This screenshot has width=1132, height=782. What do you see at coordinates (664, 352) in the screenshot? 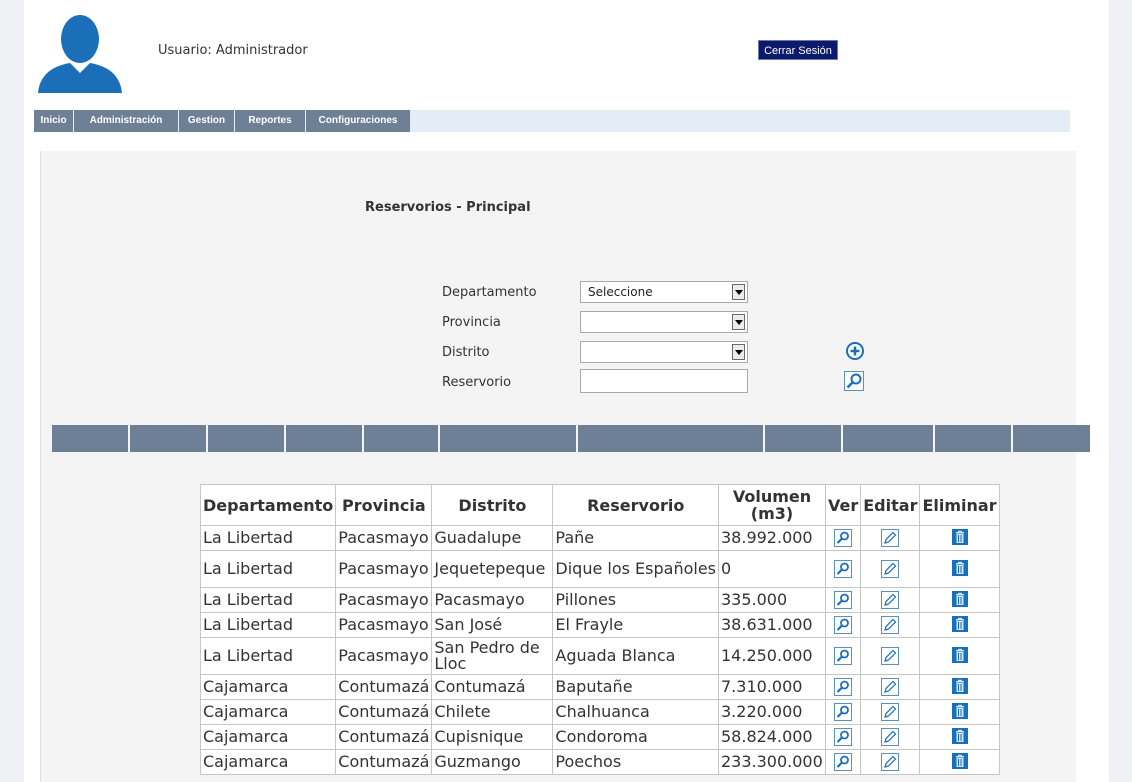
I see `distrito-select` at bounding box center [664, 352].